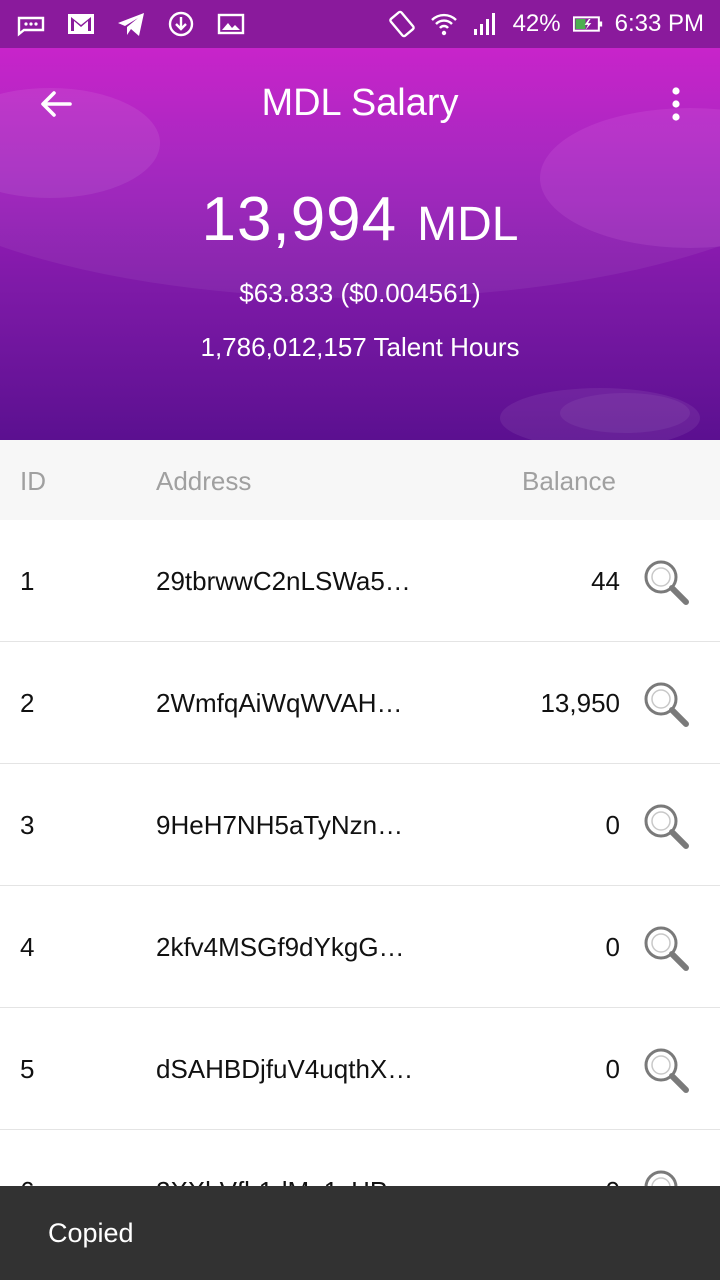 The image size is (720, 1280). I want to click on overflow-menu-button, so click(676, 104).